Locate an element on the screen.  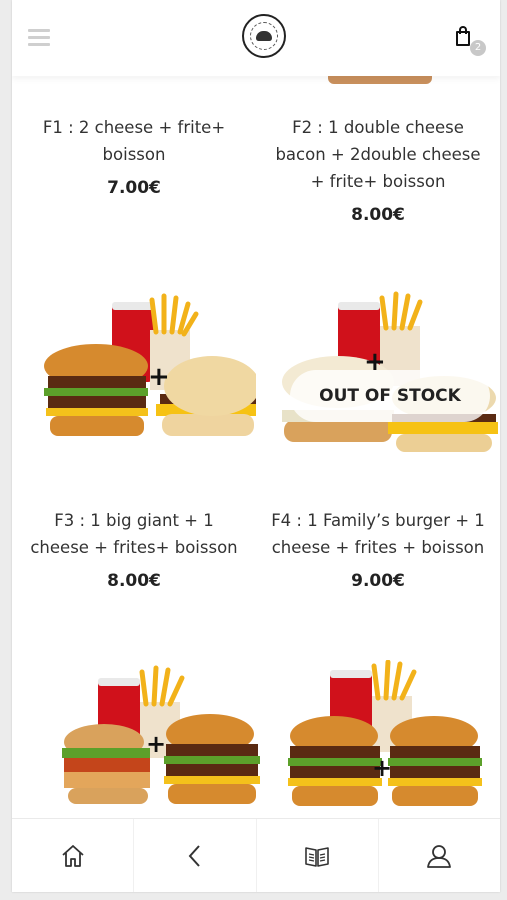
product-price: 7.00€ is located at coordinates (134, 188).